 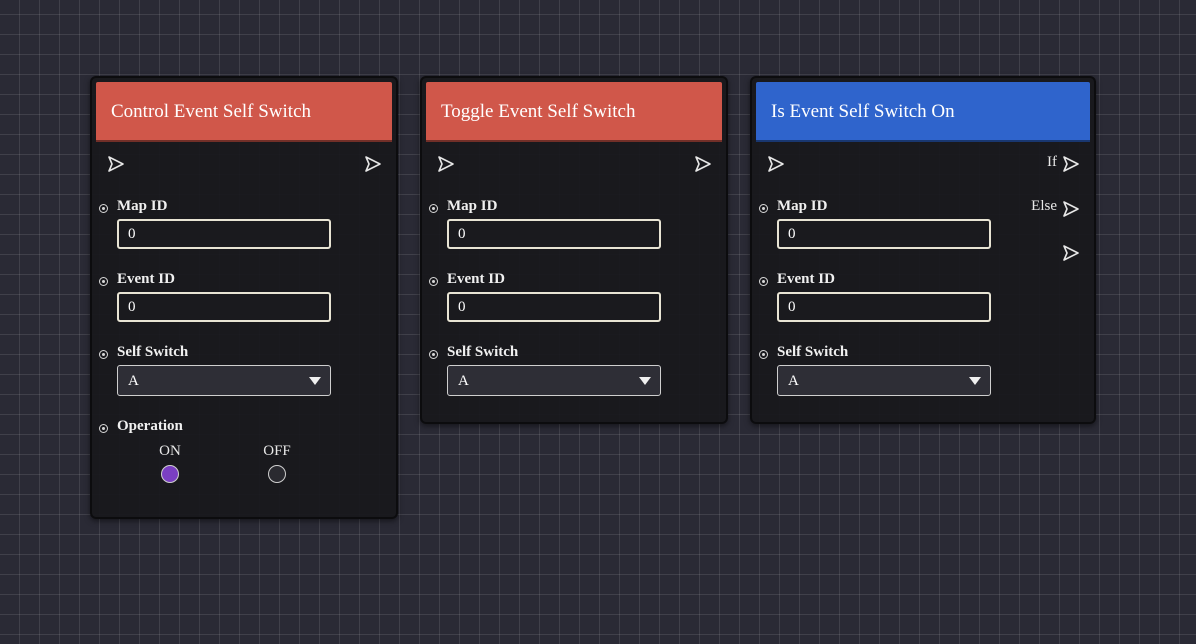 I want to click on node-header: Control Event Self Switch, so click(x=244, y=112).